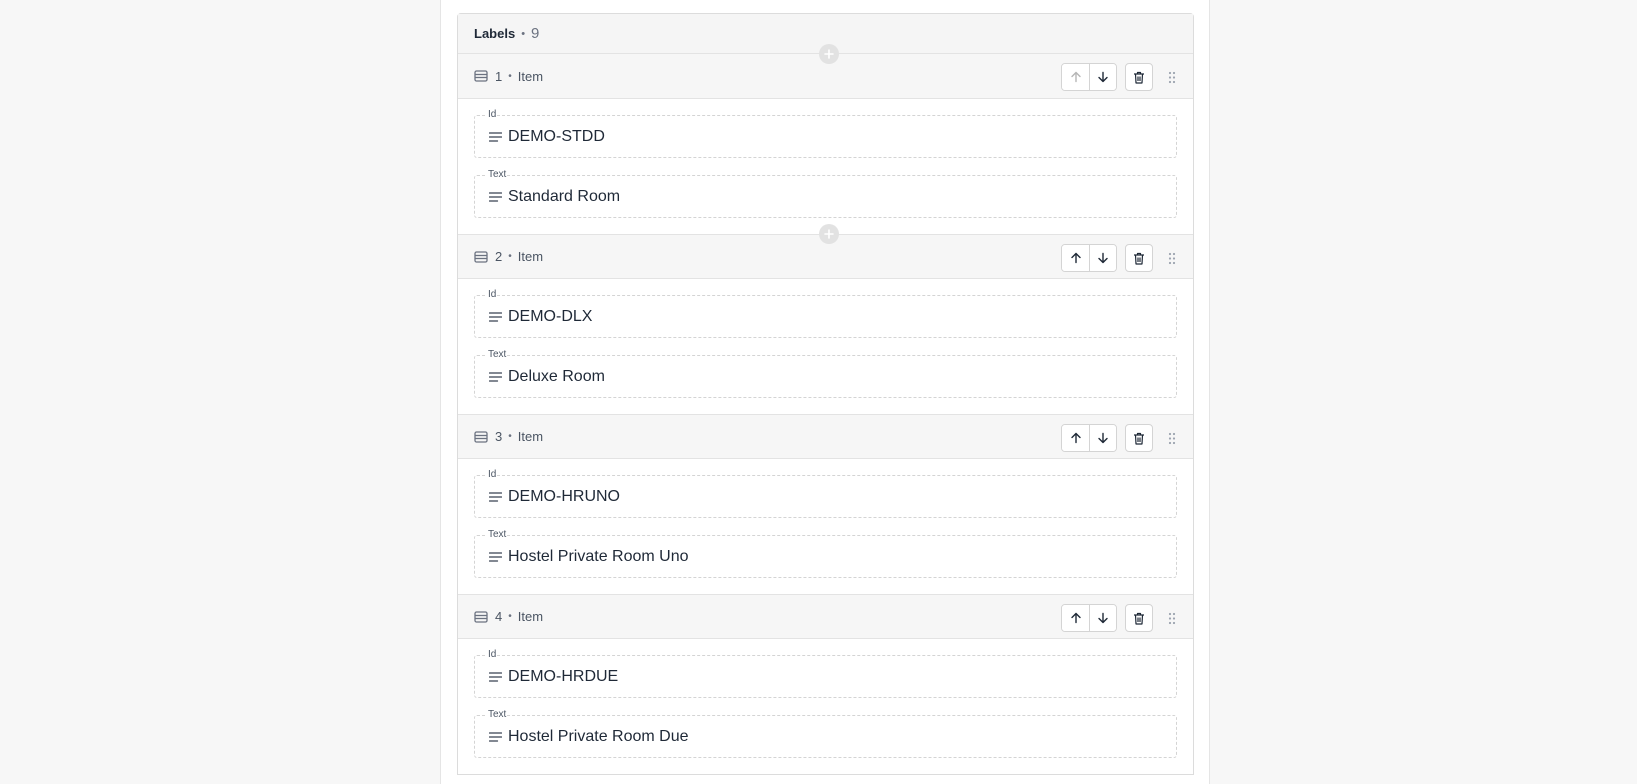 This screenshot has height=784, width=1637. Describe the element at coordinates (556, 136) in the screenshot. I see `id-field-value: DEMO-STDD` at that location.